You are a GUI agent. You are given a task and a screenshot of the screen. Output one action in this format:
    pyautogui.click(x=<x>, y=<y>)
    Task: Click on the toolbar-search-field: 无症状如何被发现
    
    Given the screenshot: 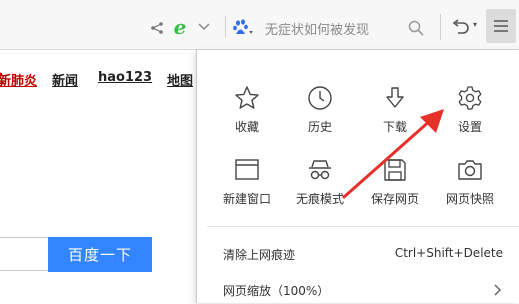 What is the action you would take?
    pyautogui.click(x=317, y=28)
    